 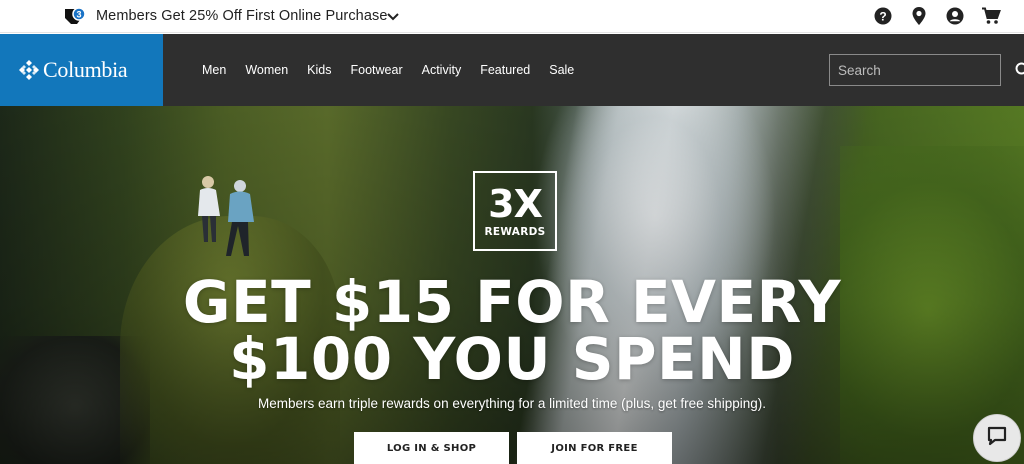 I want to click on help-icon: ?, so click(x=883, y=16).